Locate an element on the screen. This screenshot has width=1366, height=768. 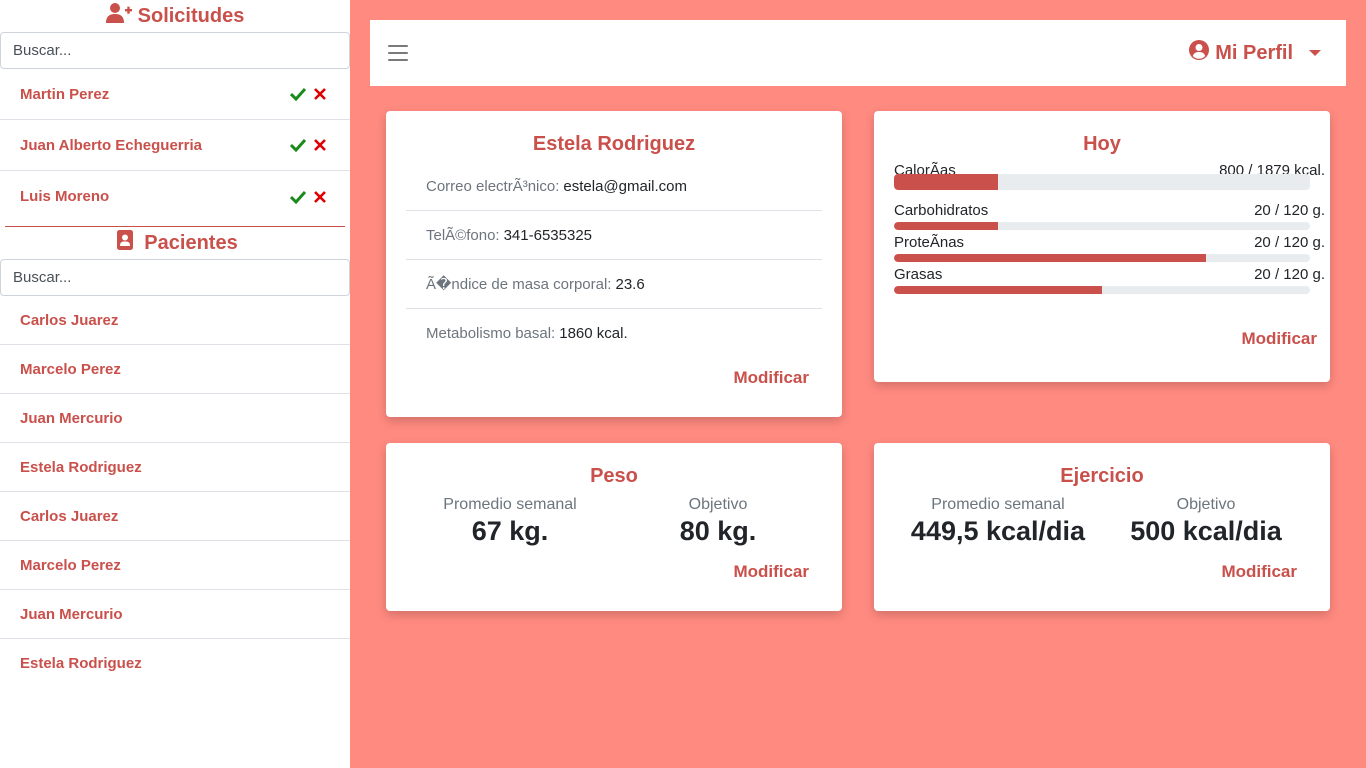
weight-goal: Objetivo 80 kg. is located at coordinates (718, 521).